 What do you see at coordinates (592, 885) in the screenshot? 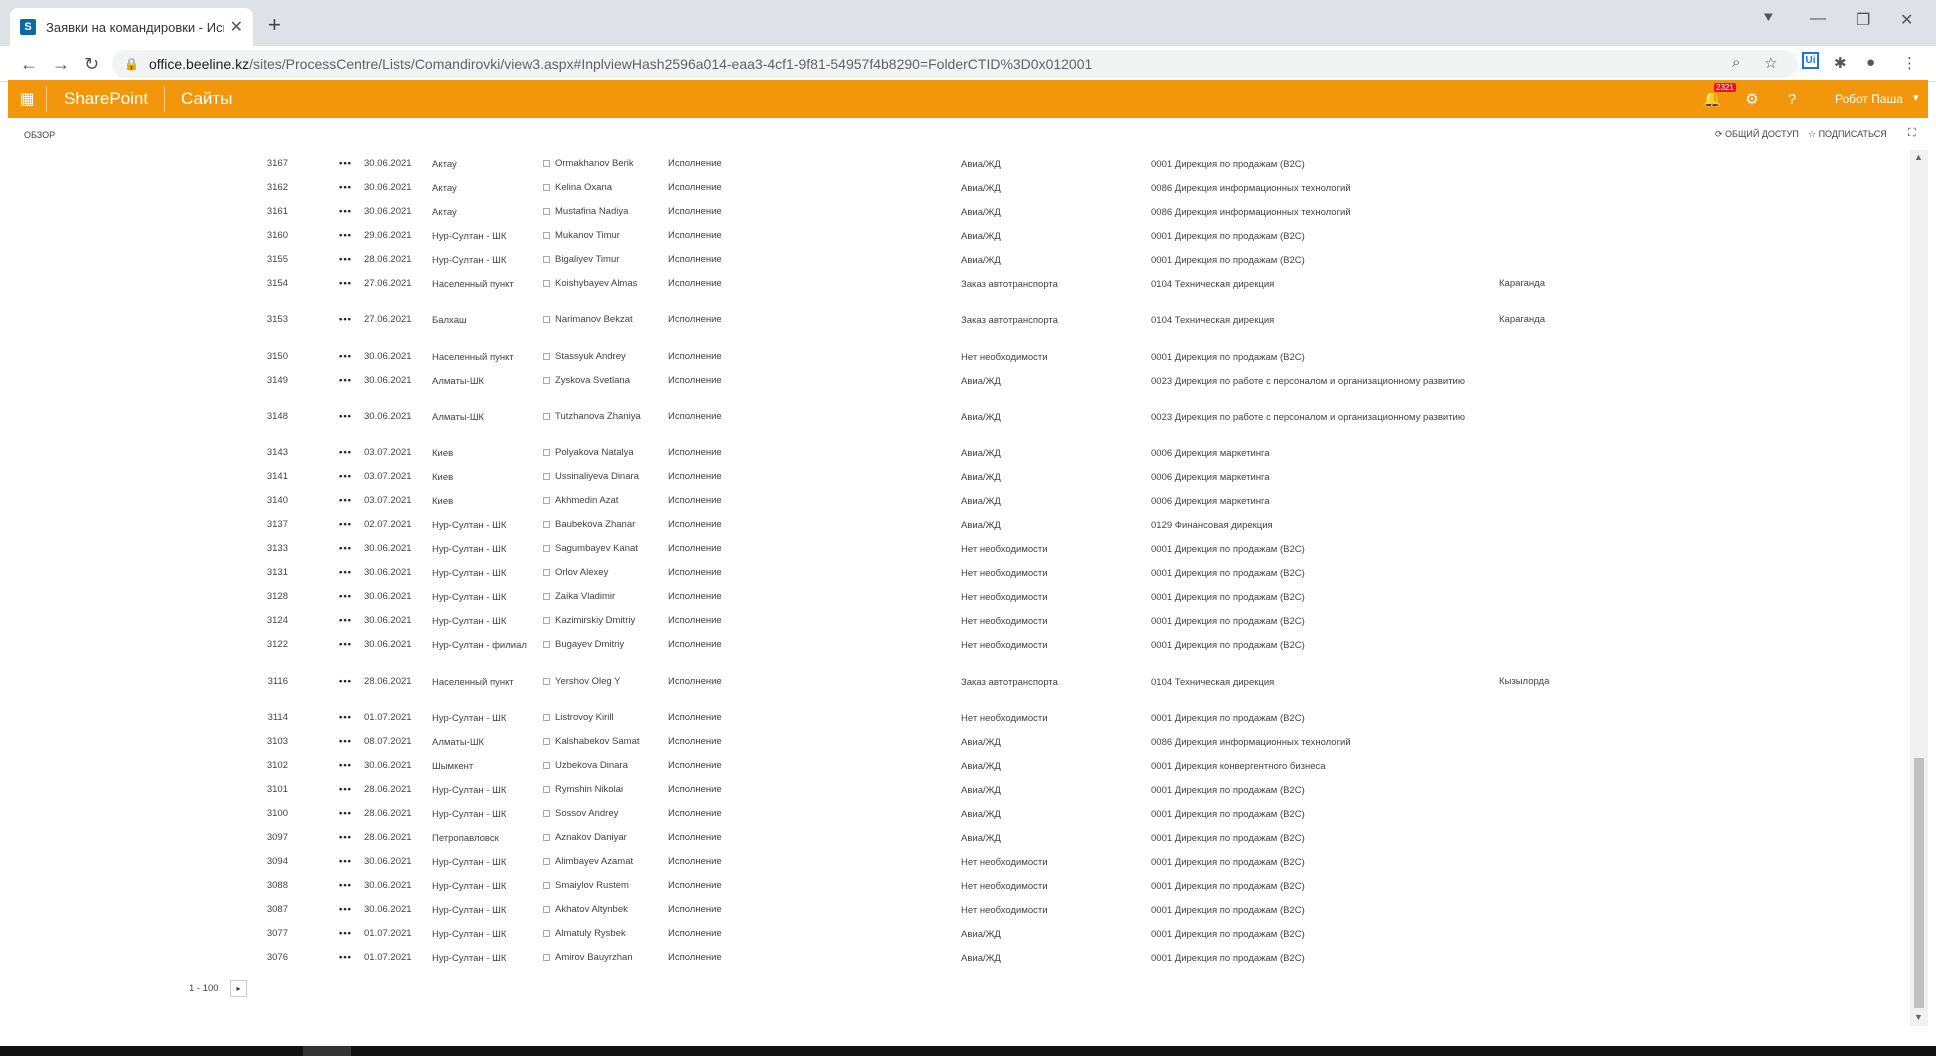
I see `row-employee: Smaiylov Rustem` at bounding box center [592, 885].